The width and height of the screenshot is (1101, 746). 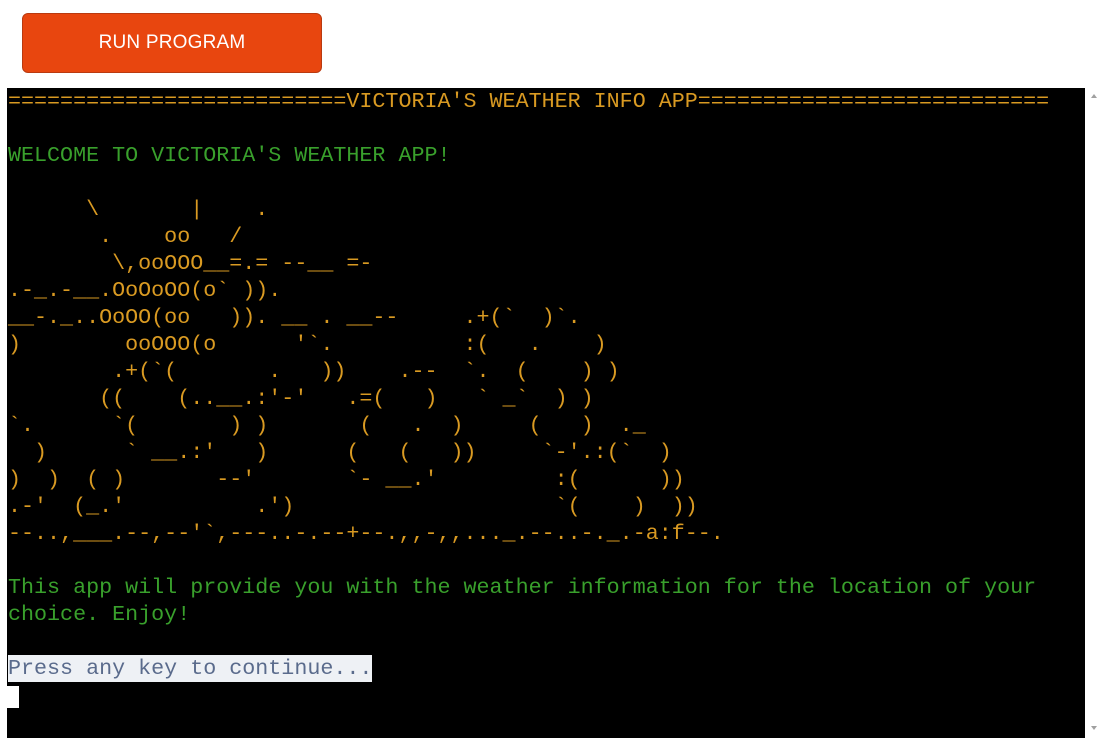 What do you see at coordinates (353, 506) in the screenshot?
I see `ascii-art-line: .-' (_.' .') `( ) ))` at bounding box center [353, 506].